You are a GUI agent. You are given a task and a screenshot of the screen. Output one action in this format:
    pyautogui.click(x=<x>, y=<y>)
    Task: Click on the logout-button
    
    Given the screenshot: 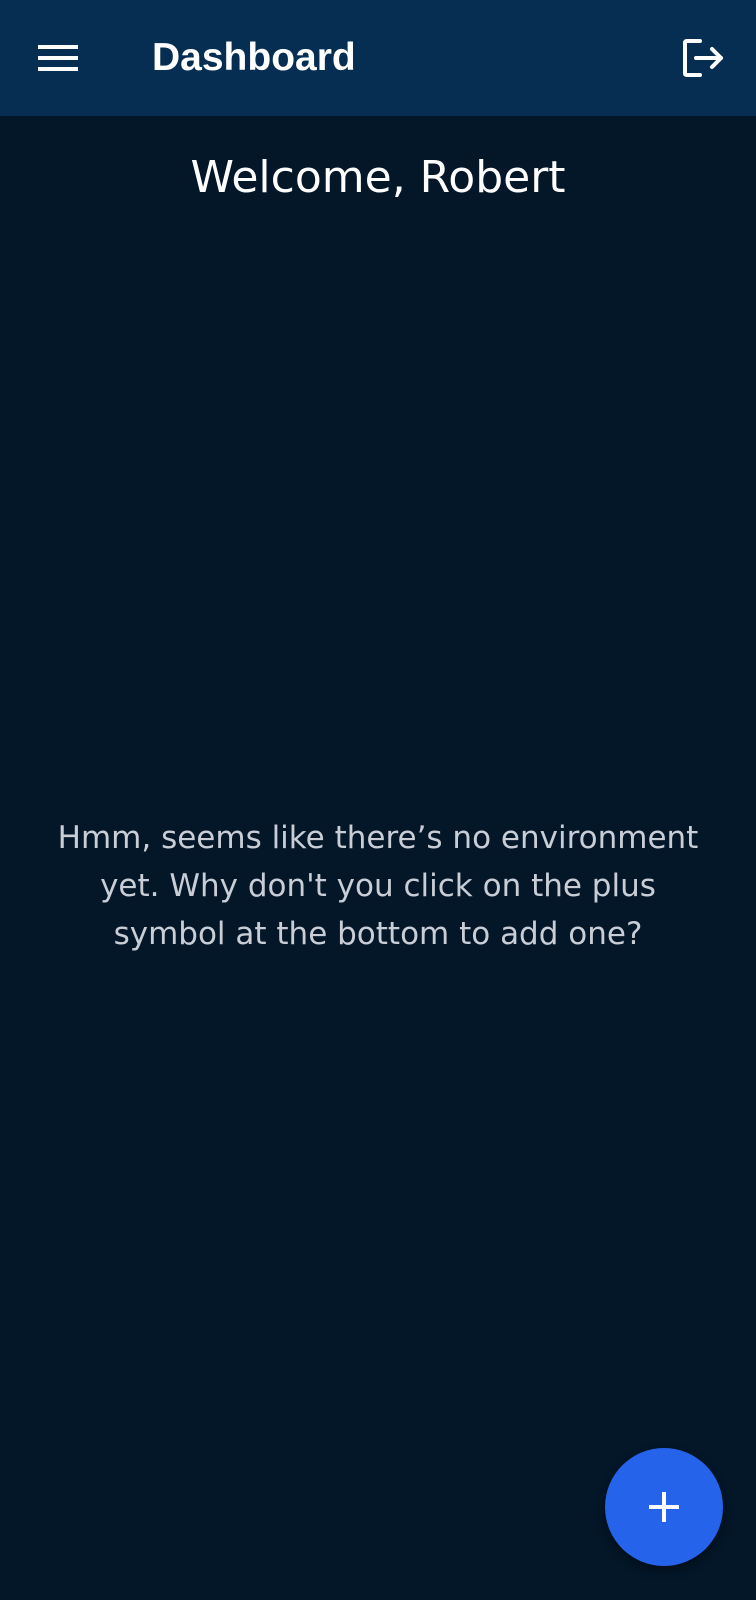 What is the action you would take?
    pyautogui.click(x=704, y=58)
    